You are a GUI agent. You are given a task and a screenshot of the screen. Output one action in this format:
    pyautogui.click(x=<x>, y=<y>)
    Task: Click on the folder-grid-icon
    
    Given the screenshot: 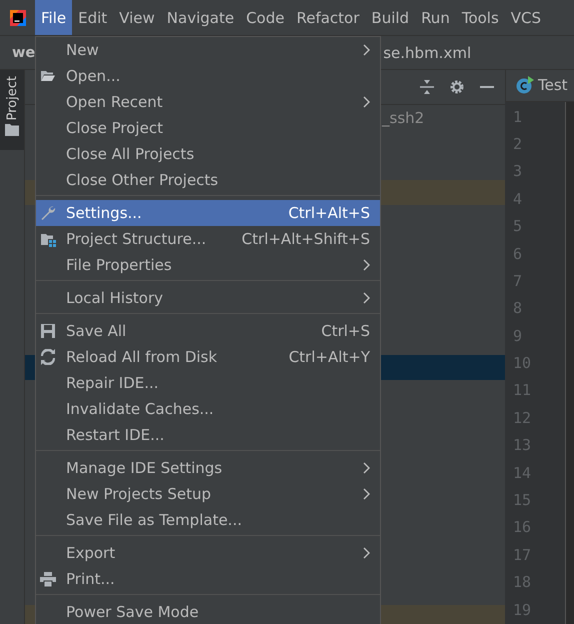 What is the action you would take?
    pyautogui.click(x=48, y=239)
    